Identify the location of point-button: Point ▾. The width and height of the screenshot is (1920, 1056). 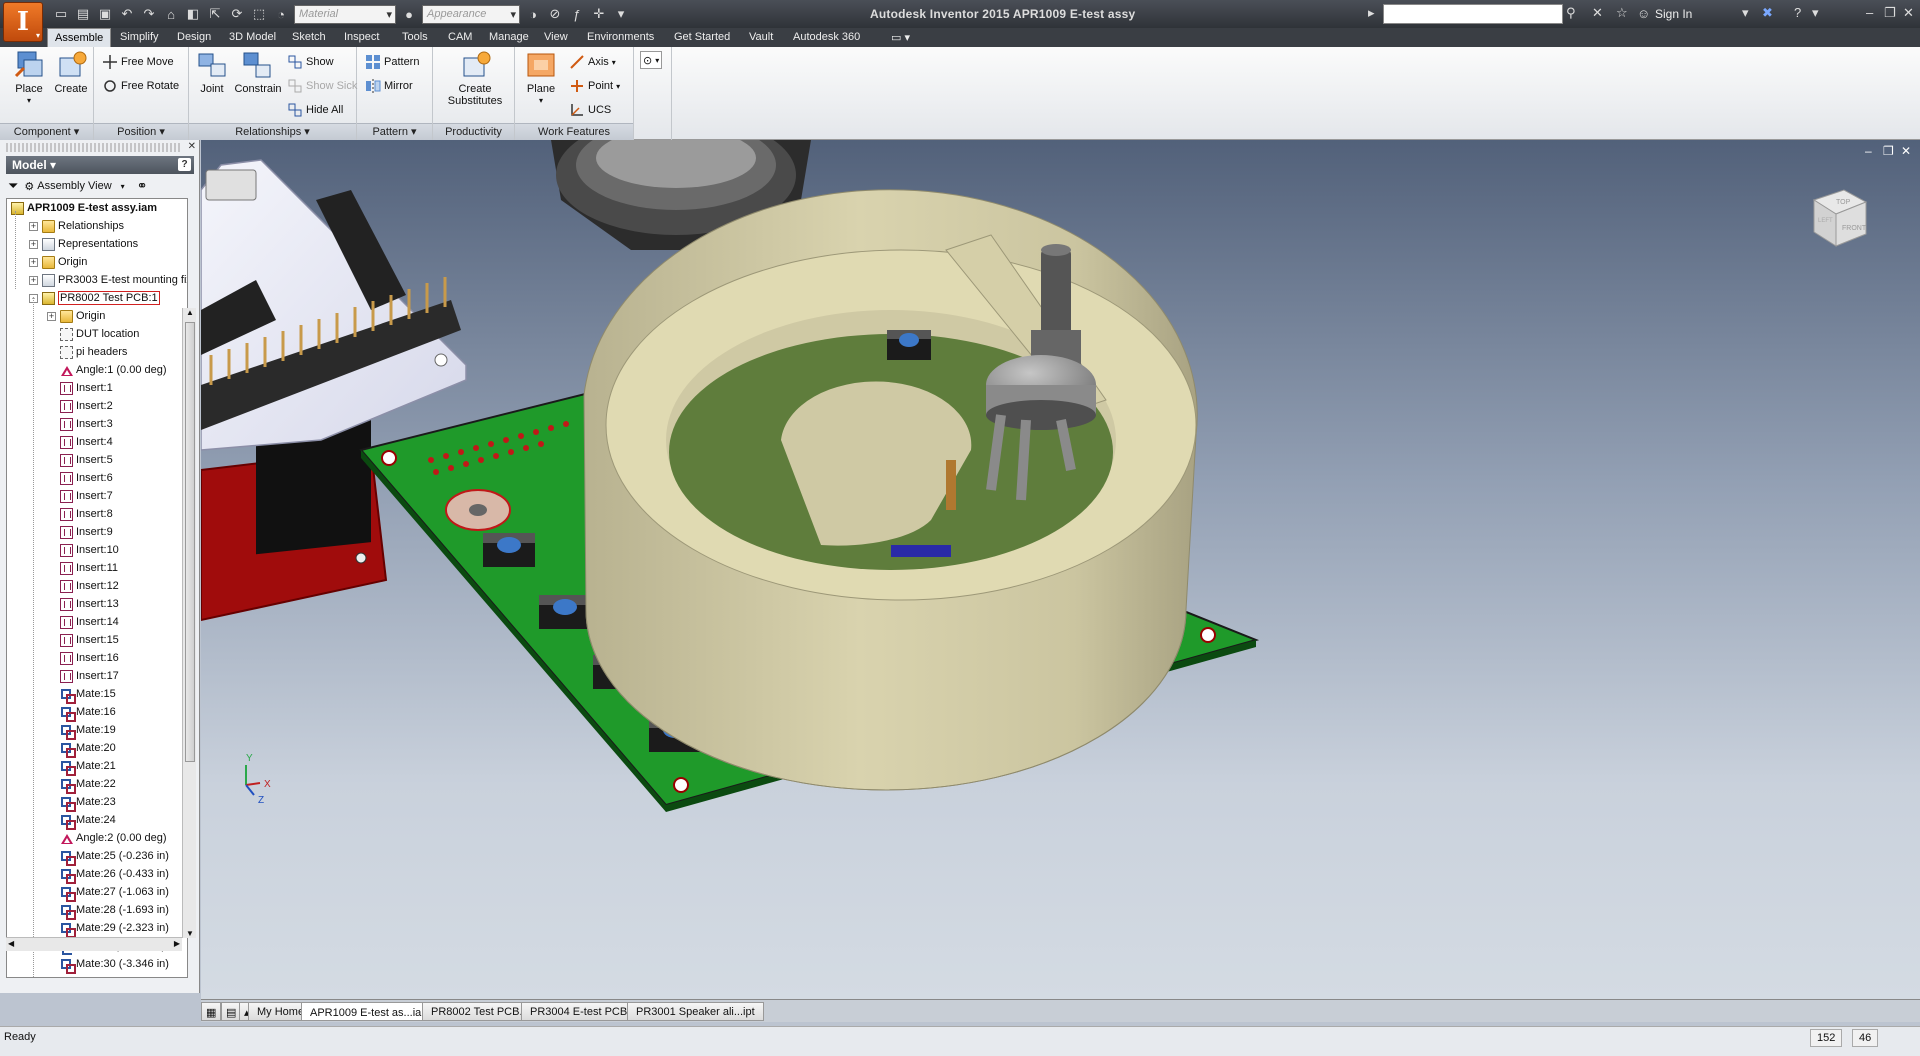
(594, 86).